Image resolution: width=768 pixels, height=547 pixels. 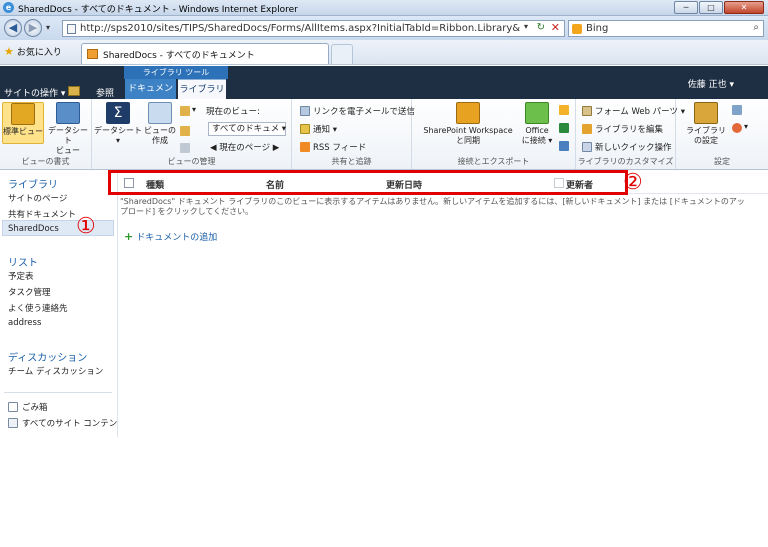 I want to click on nav-item-tasks: タスク管理, so click(x=29, y=292).